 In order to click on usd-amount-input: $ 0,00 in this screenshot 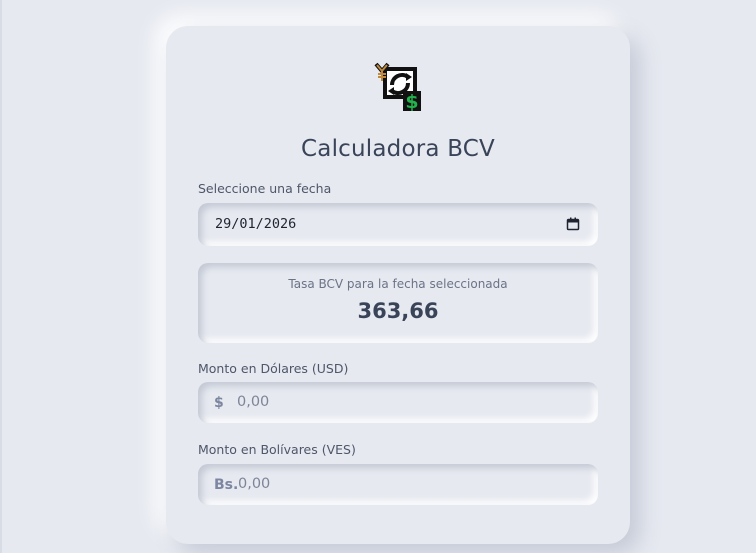, I will do `click(398, 402)`.